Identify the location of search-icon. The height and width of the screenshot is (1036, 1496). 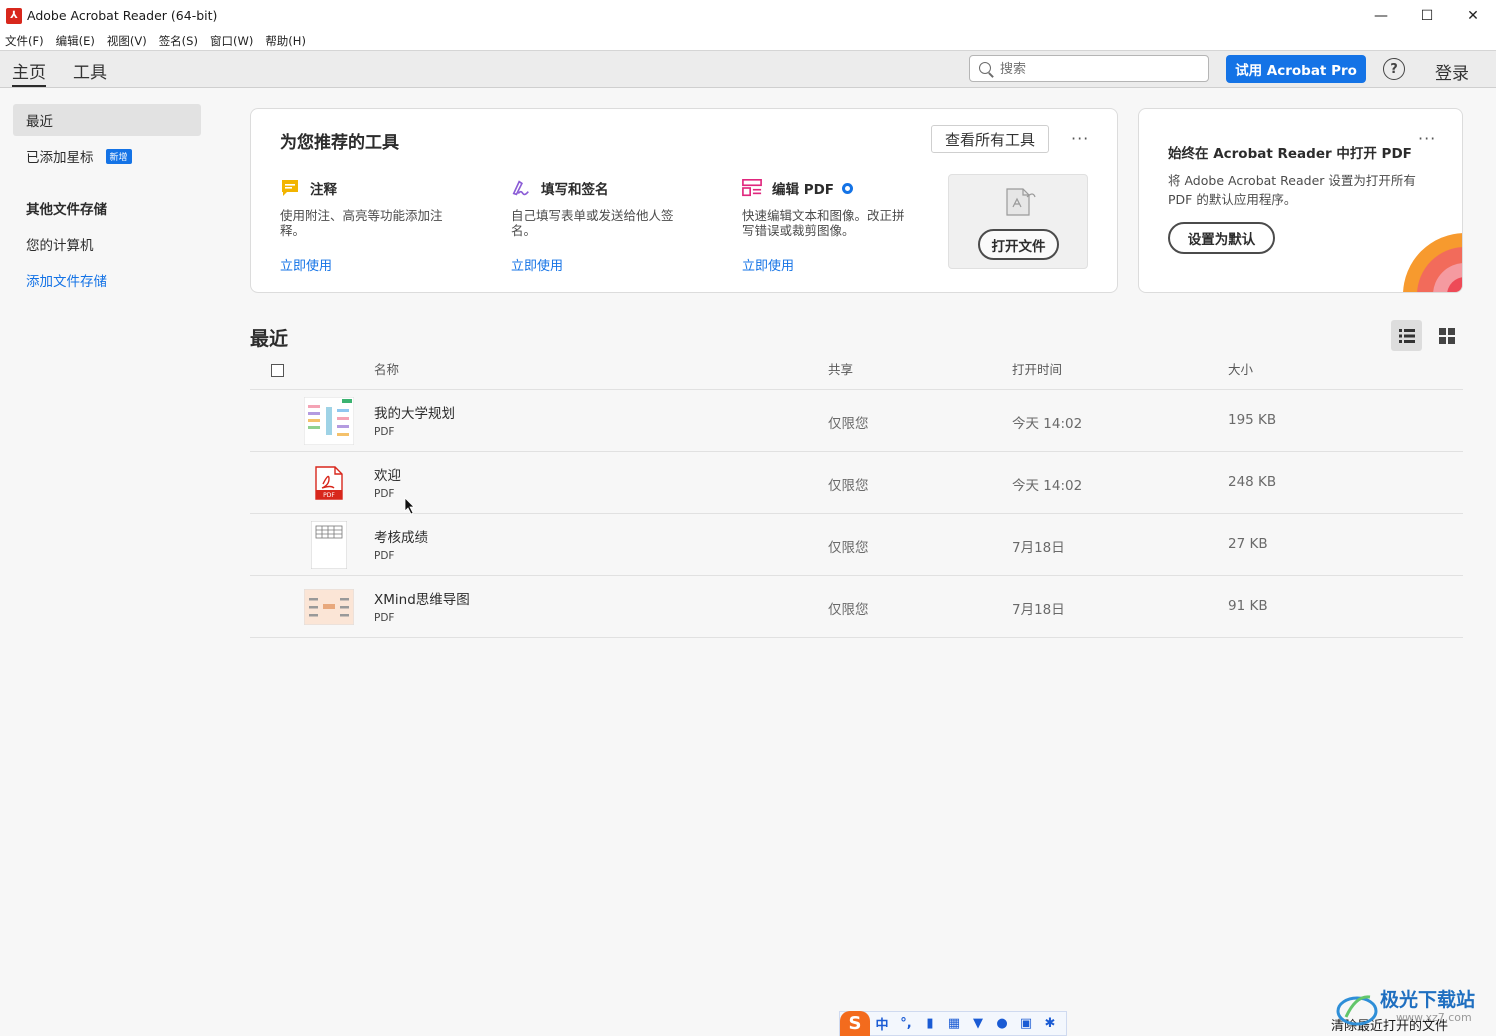
(986, 69).